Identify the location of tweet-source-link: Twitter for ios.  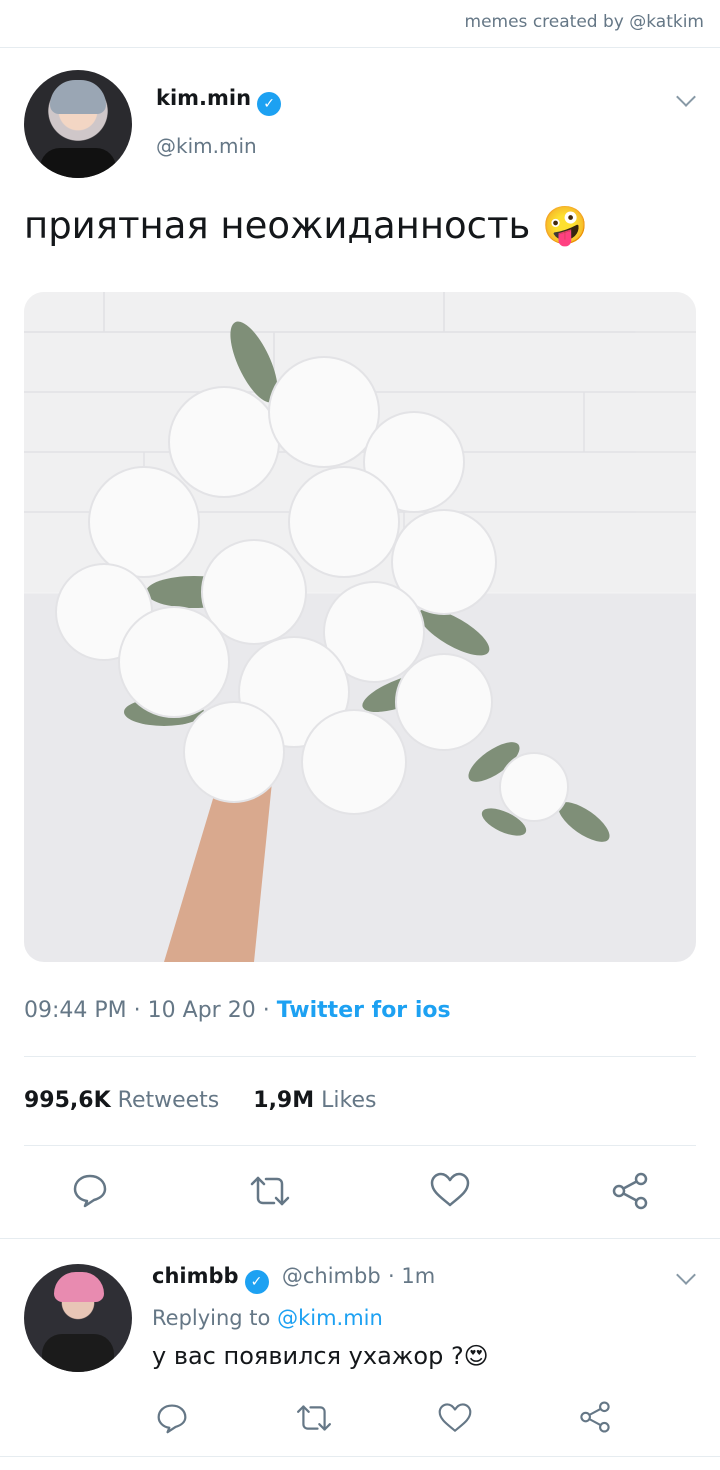
(364, 1010).